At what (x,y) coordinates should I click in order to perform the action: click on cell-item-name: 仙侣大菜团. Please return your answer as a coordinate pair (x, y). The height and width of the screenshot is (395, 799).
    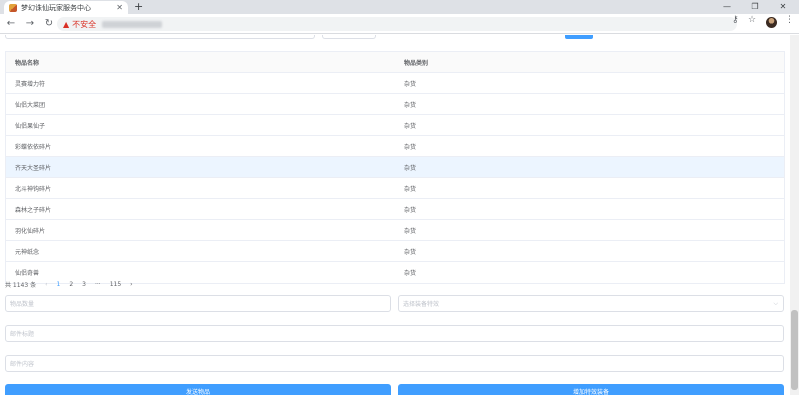
    Looking at the image, I should click on (30, 105).